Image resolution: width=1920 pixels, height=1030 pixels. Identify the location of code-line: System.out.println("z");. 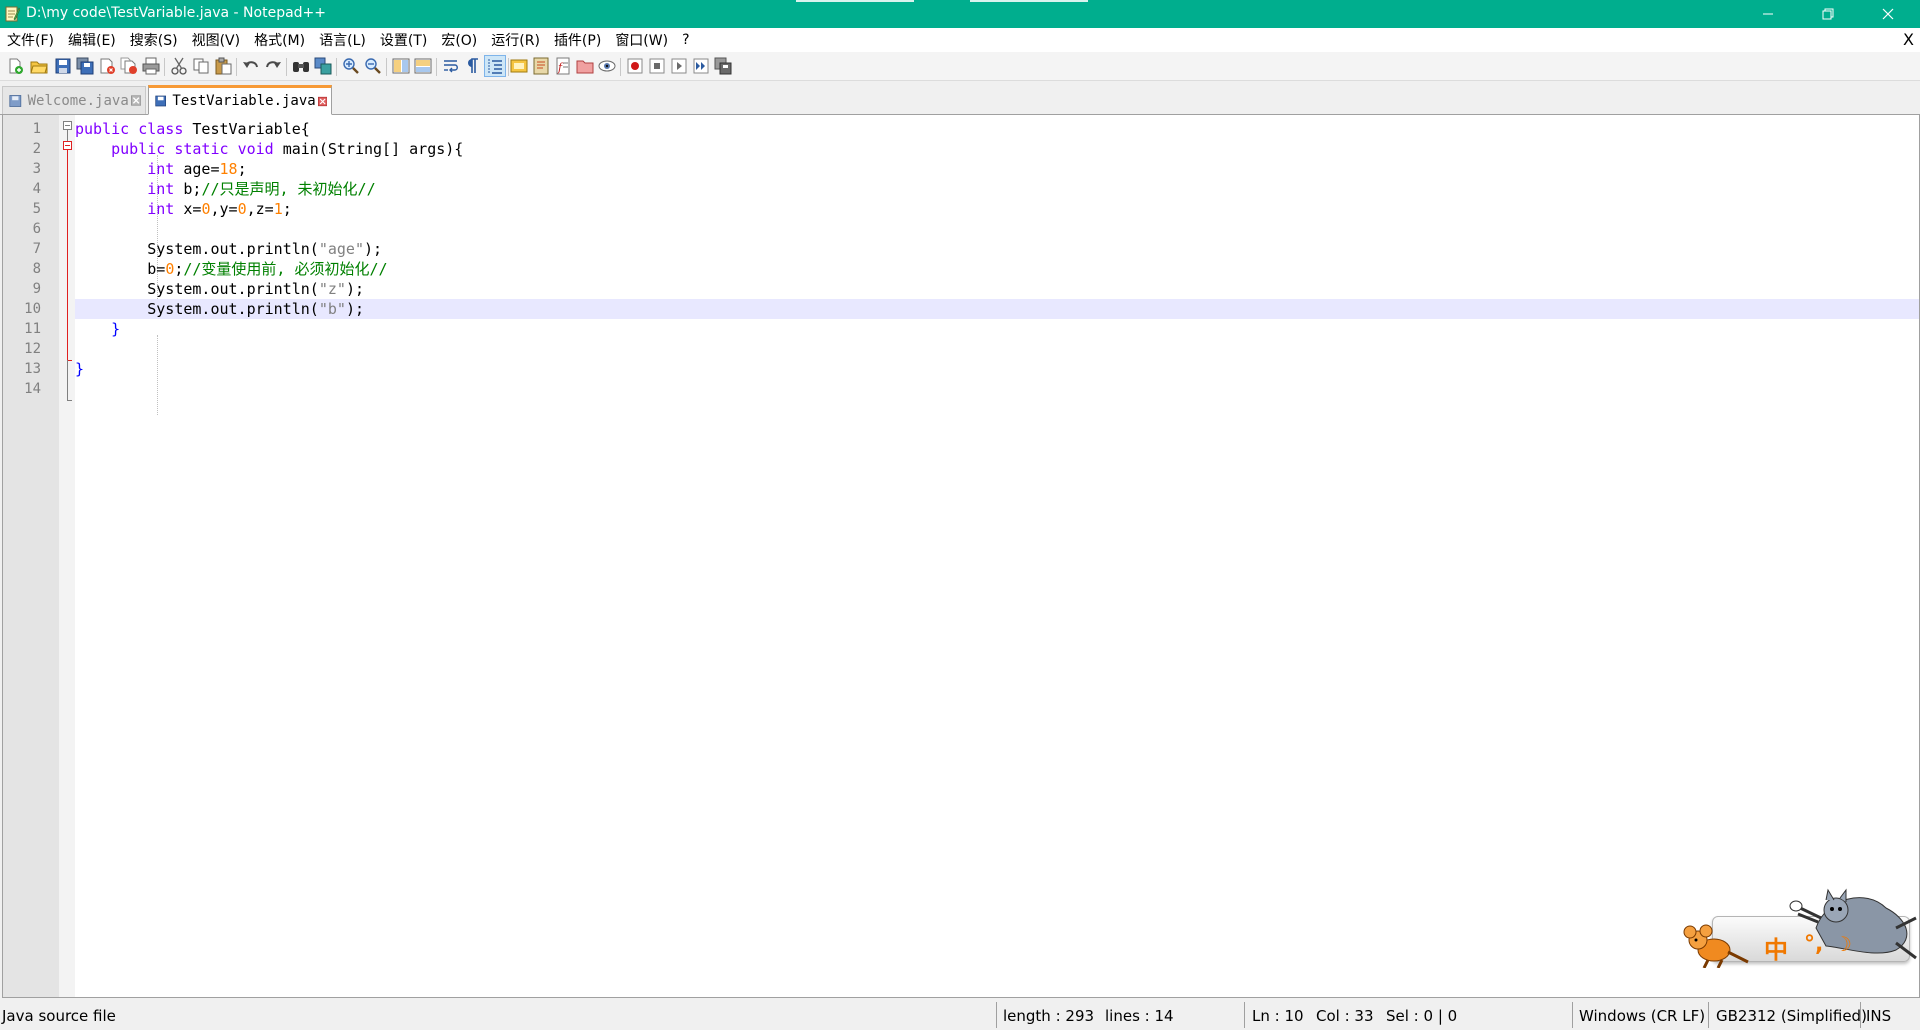
(997, 289).